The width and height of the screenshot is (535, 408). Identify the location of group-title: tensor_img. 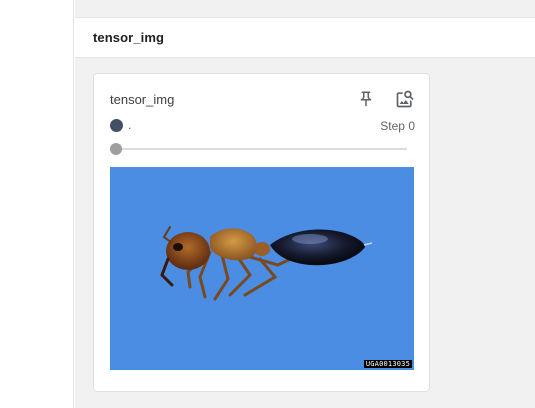
(129, 37).